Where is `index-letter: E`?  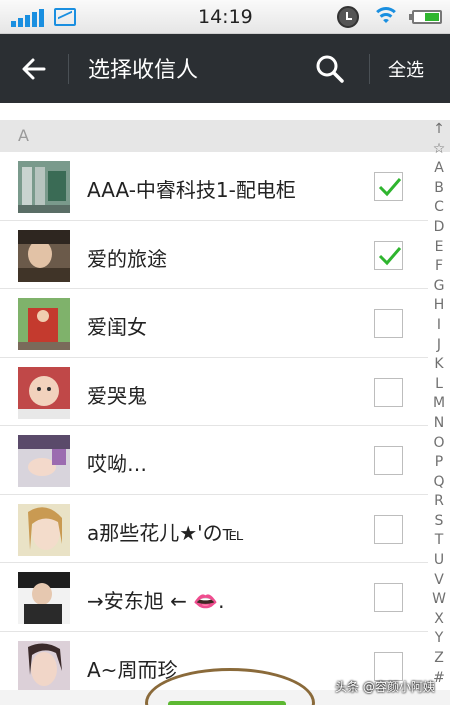 index-letter: E is located at coordinates (439, 248).